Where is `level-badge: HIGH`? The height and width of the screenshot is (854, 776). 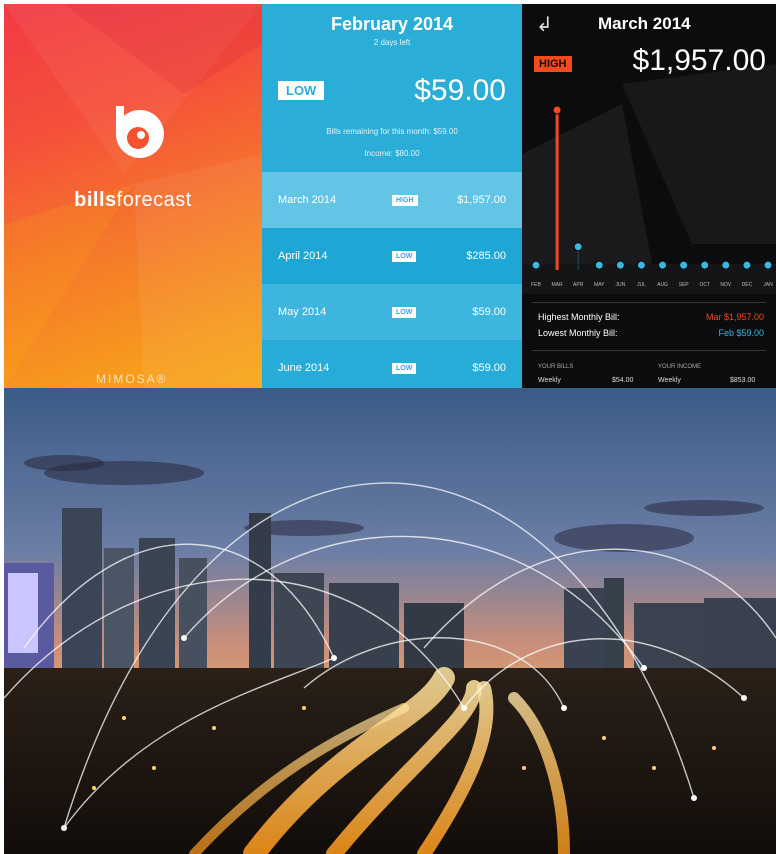
level-badge: HIGH is located at coordinates (553, 64).